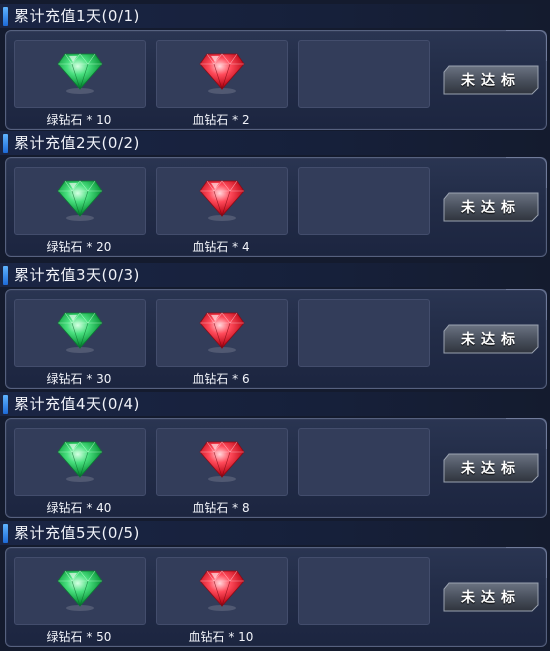  Describe the element at coordinates (79, 508) in the screenshot. I see `reward-label: 绿钻石 * 40` at that location.